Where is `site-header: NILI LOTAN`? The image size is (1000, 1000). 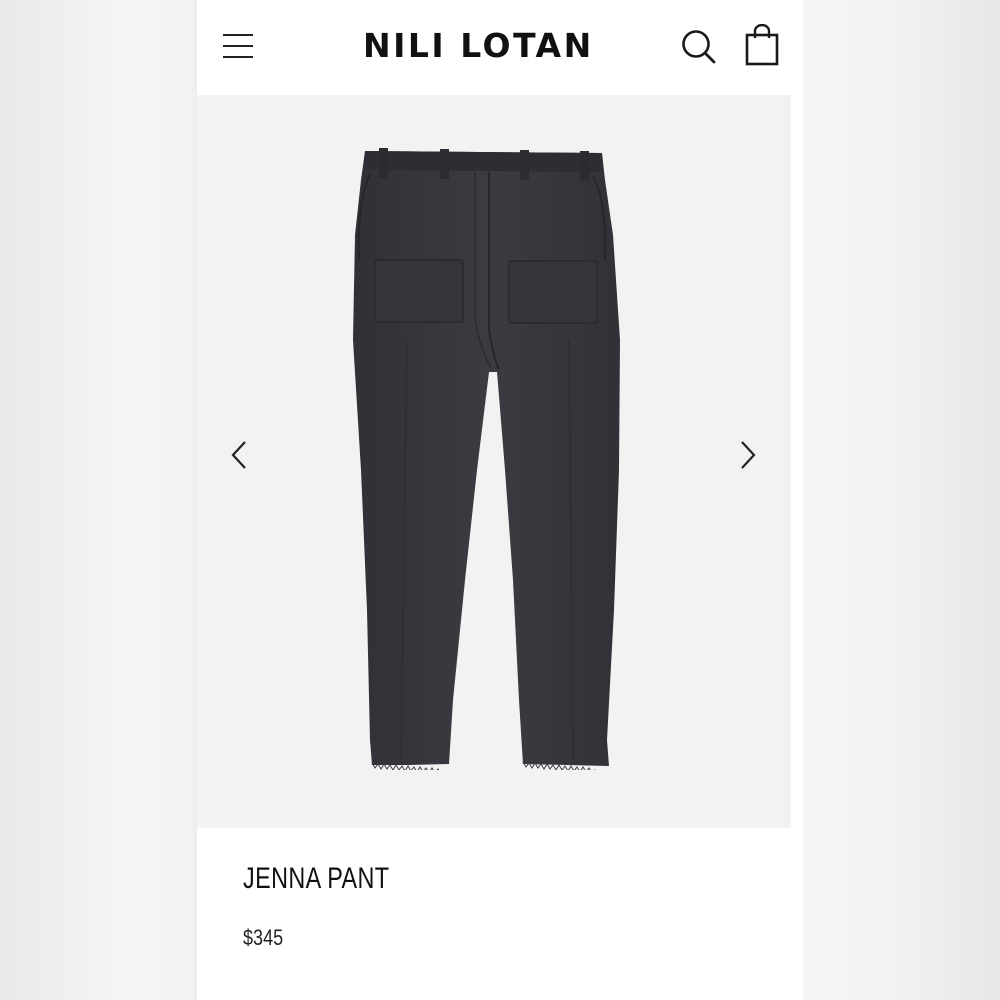 site-header: NILI LOTAN is located at coordinates (500, 47).